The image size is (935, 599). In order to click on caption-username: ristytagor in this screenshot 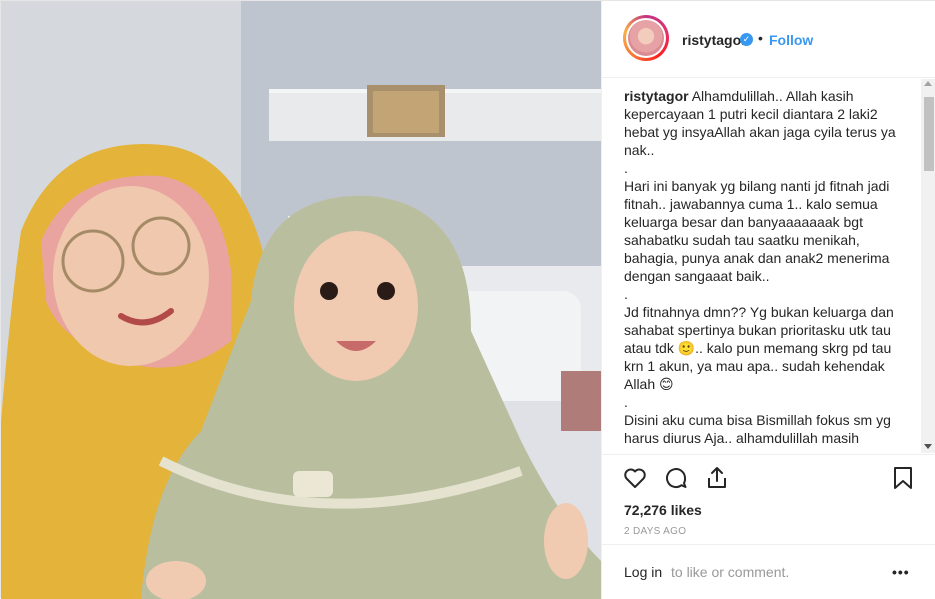, I will do `click(656, 96)`.